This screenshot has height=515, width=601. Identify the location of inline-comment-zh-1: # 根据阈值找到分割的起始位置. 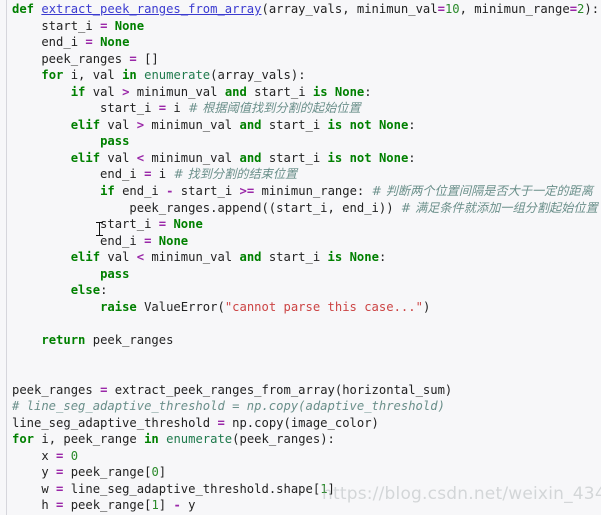
(274, 108).